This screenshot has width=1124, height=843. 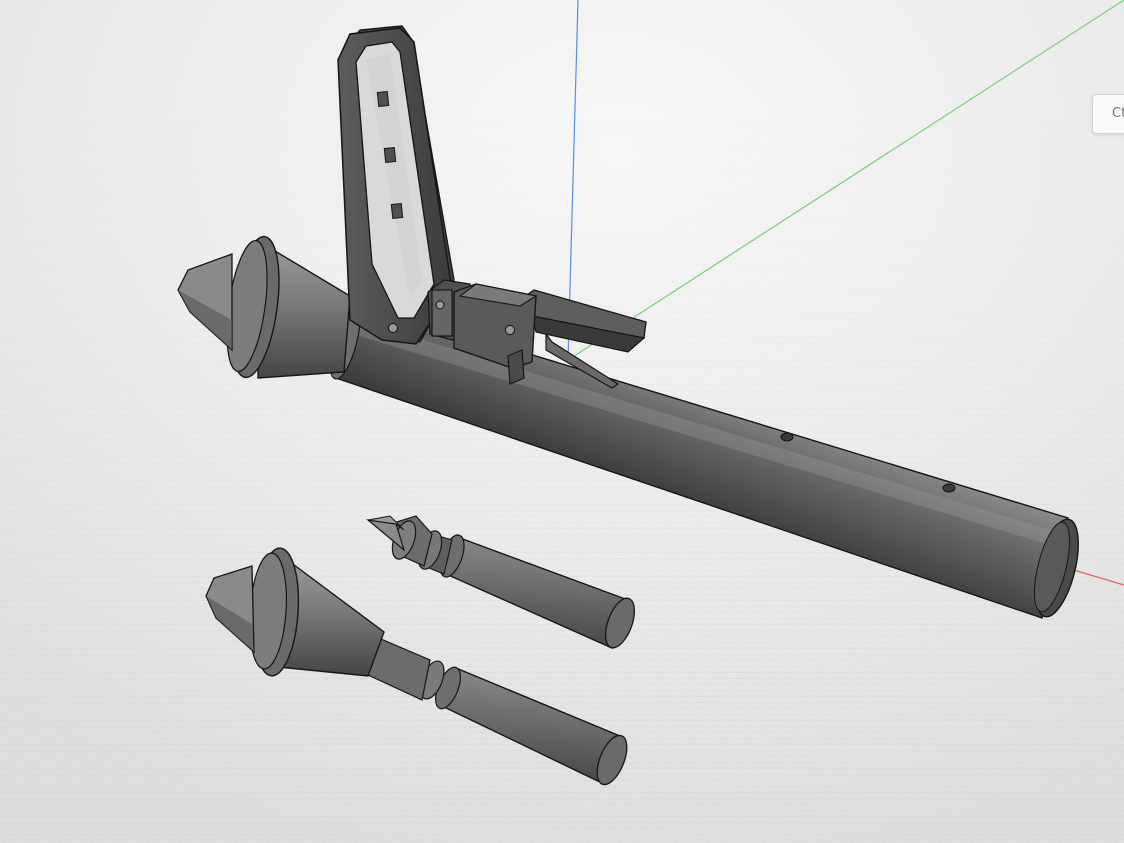 What do you see at coordinates (440, 305) in the screenshot?
I see `block-screw-1-icon` at bounding box center [440, 305].